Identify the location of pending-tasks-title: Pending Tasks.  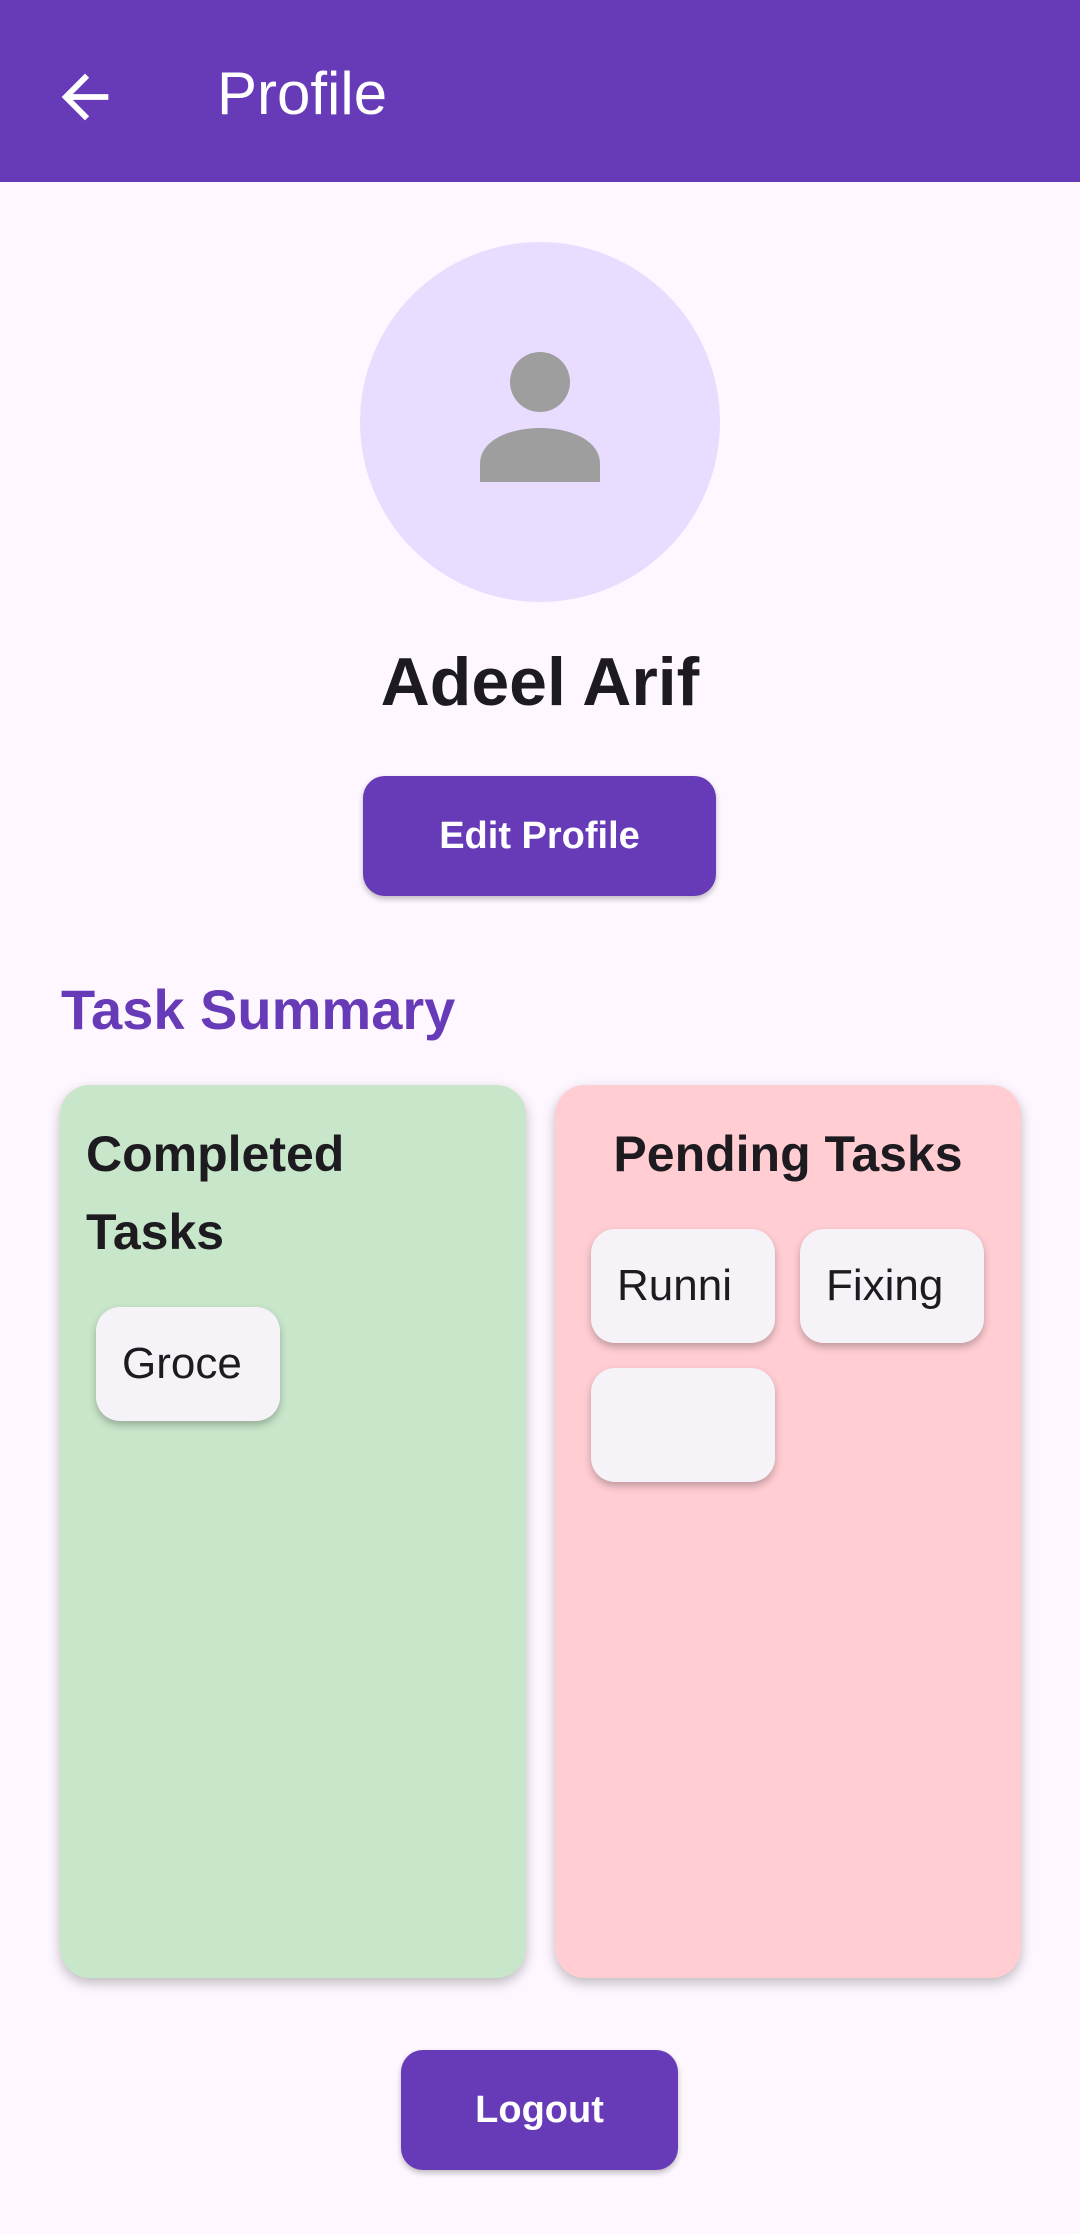
(788, 1154).